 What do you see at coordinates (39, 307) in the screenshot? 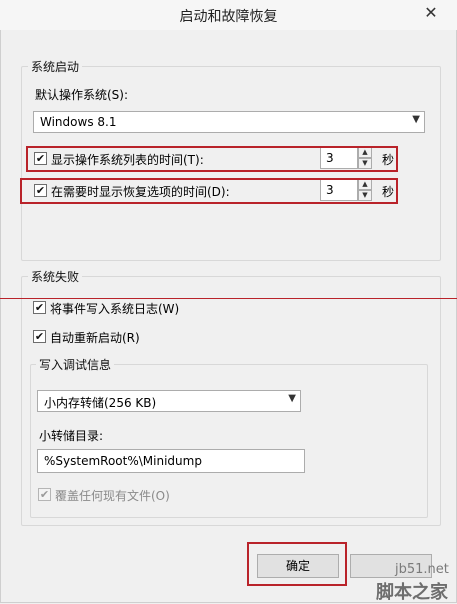
I see `write-event-checkbox: ✔` at bounding box center [39, 307].